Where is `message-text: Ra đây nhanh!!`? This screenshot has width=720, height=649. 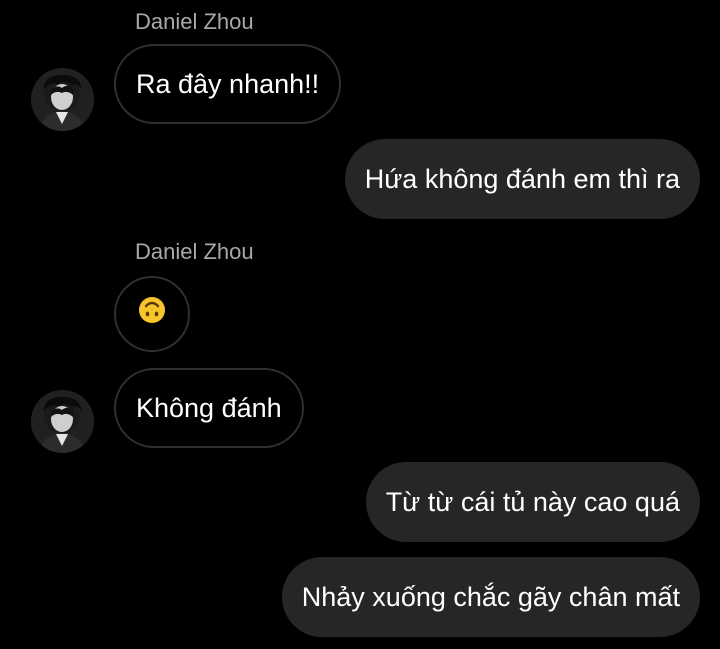
message-text: Ra đây nhanh!! is located at coordinates (228, 84).